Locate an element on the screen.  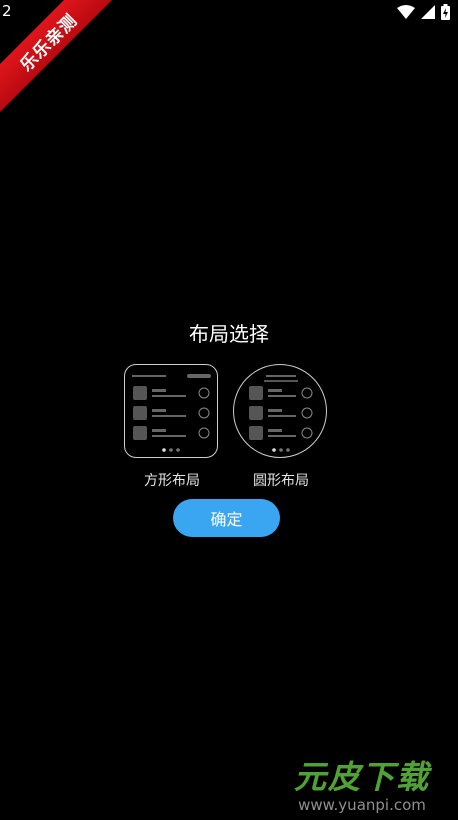
square-layout-preview is located at coordinates (171, 411).